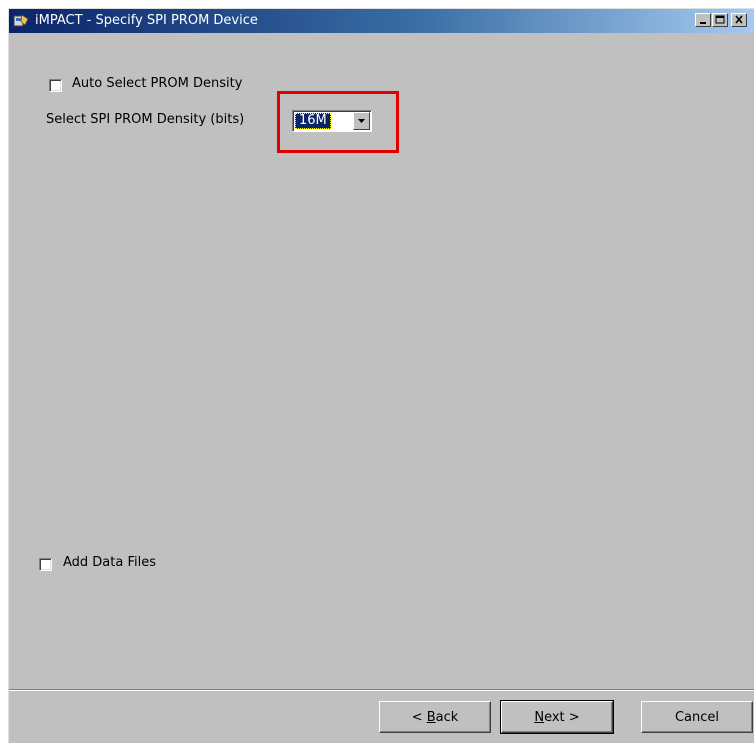 This screenshot has height=743, width=754. Describe the element at coordinates (146, 20) in the screenshot. I see `window-title: iMPACT - Specify SPI PROM Device` at that location.